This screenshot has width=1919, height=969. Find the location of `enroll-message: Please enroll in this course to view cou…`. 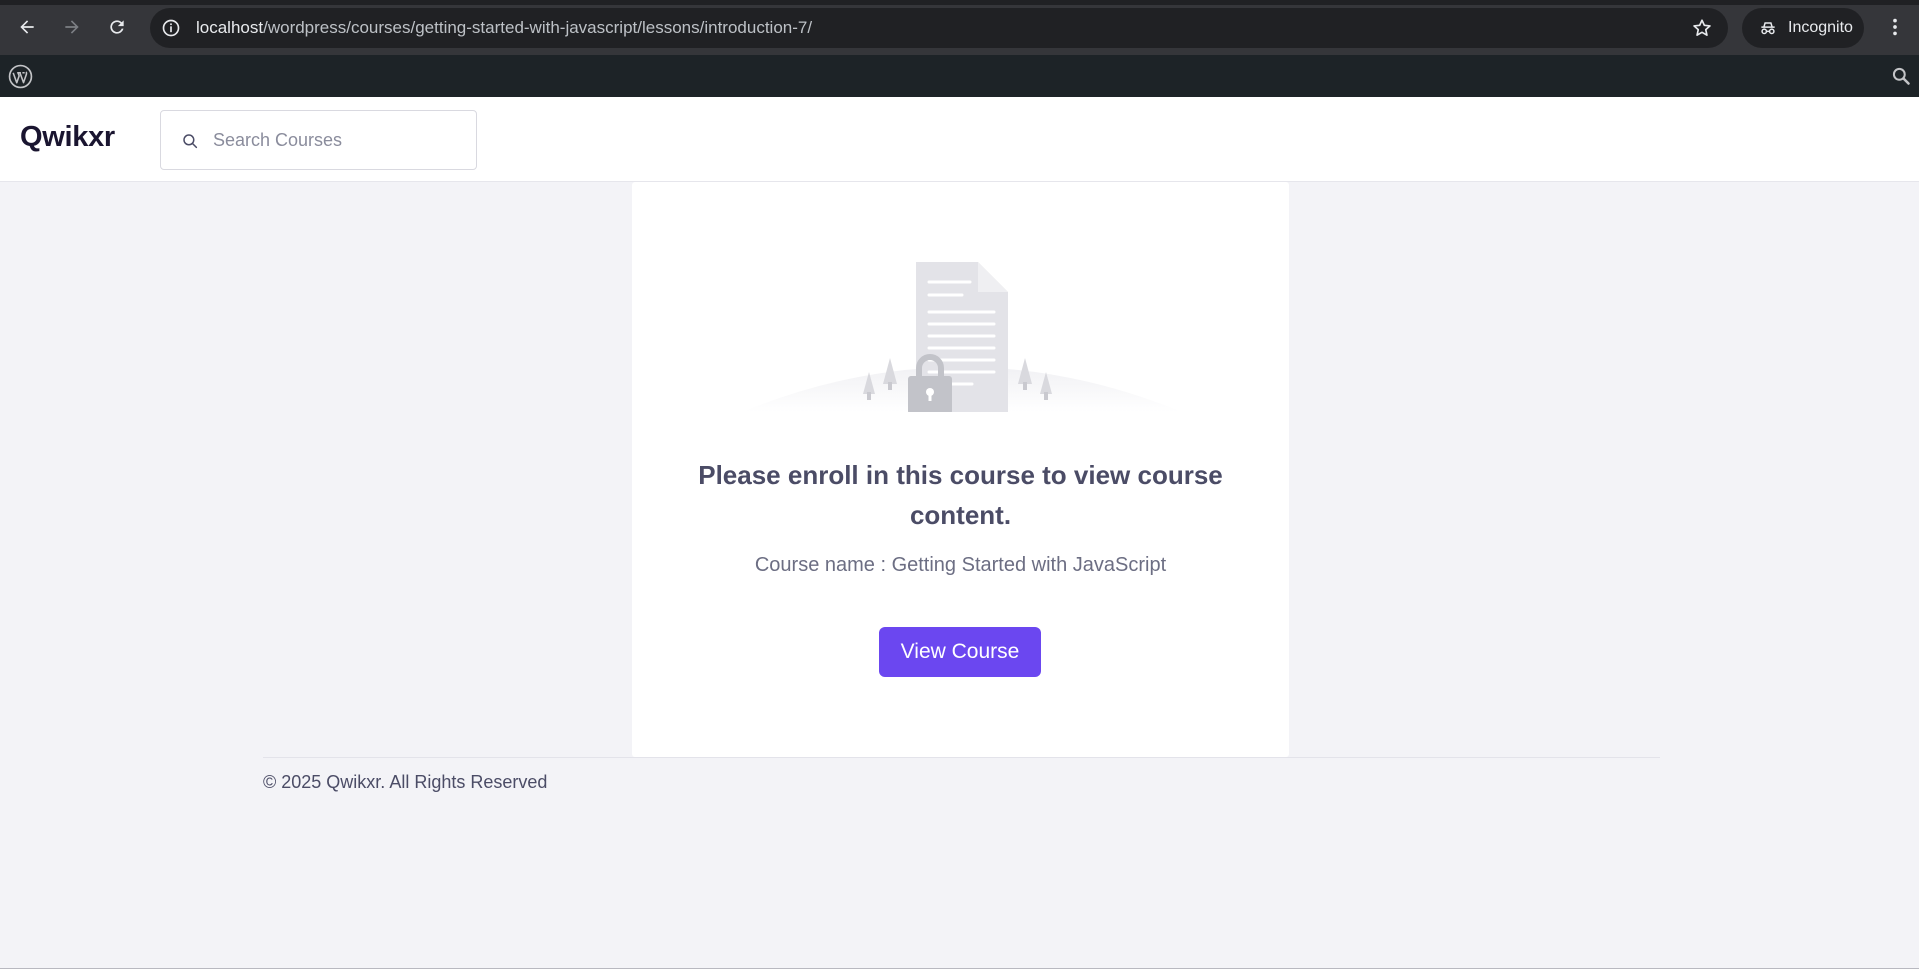

enroll-message: Please enroll in this course to view cou… is located at coordinates (960, 495).